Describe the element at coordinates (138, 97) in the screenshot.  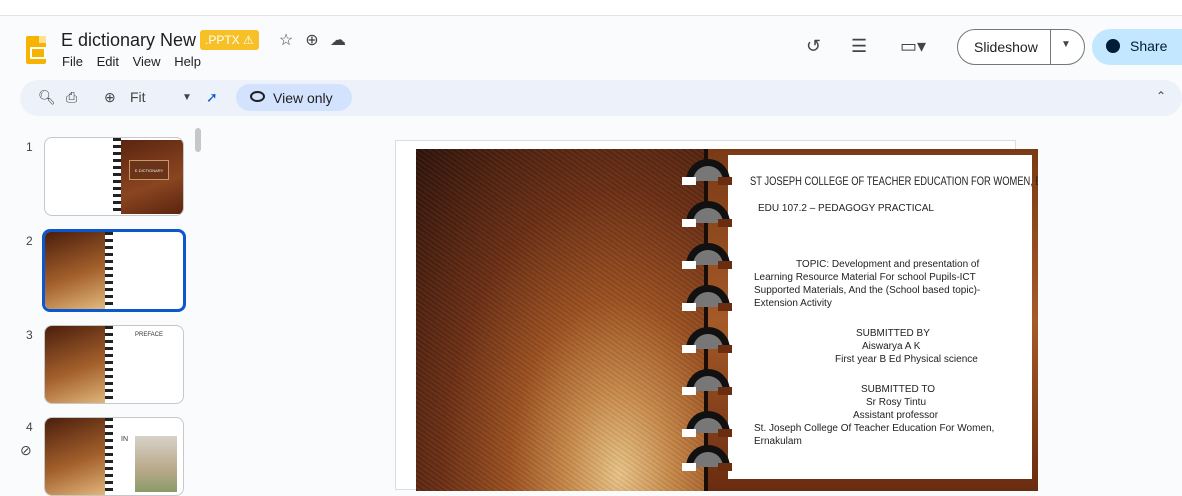
I see `zoom-select: Fit` at that location.